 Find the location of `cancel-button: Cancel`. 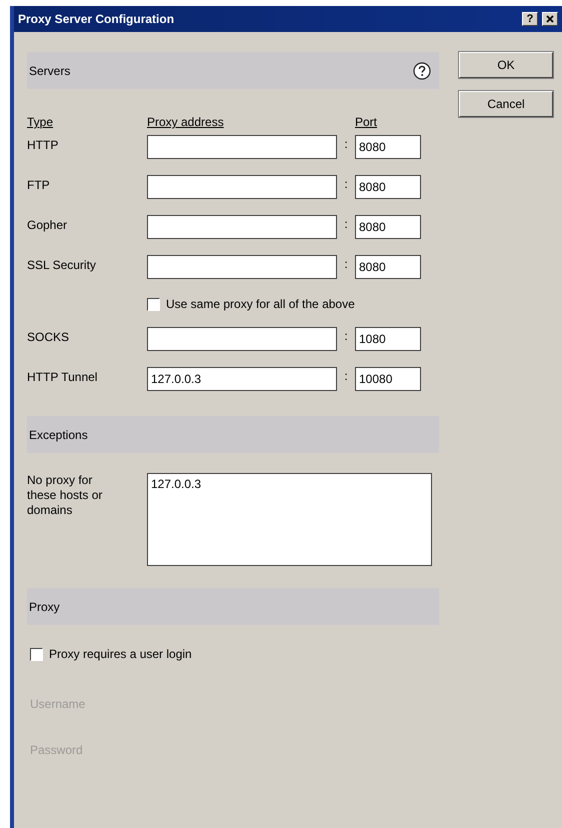

cancel-button: Cancel is located at coordinates (506, 104).